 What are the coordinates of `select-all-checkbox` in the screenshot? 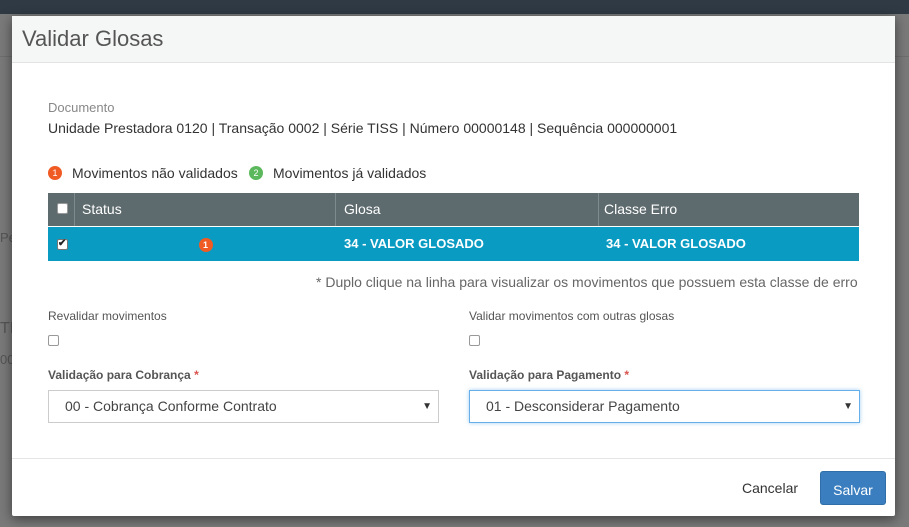 It's located at (62, 208).